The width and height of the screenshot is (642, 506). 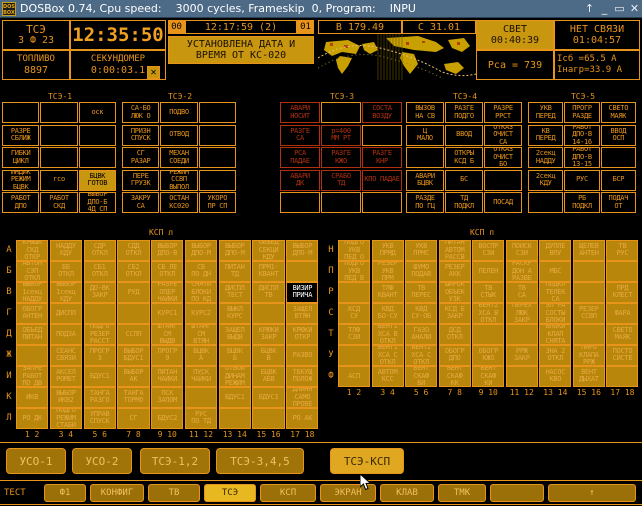 What do you see at coordinates (167, 292) in the screenshot?
I see `ksp-cell: РАЗРЕ ОПЕР ЧАЙКИ` at bounding box center [167, 292].